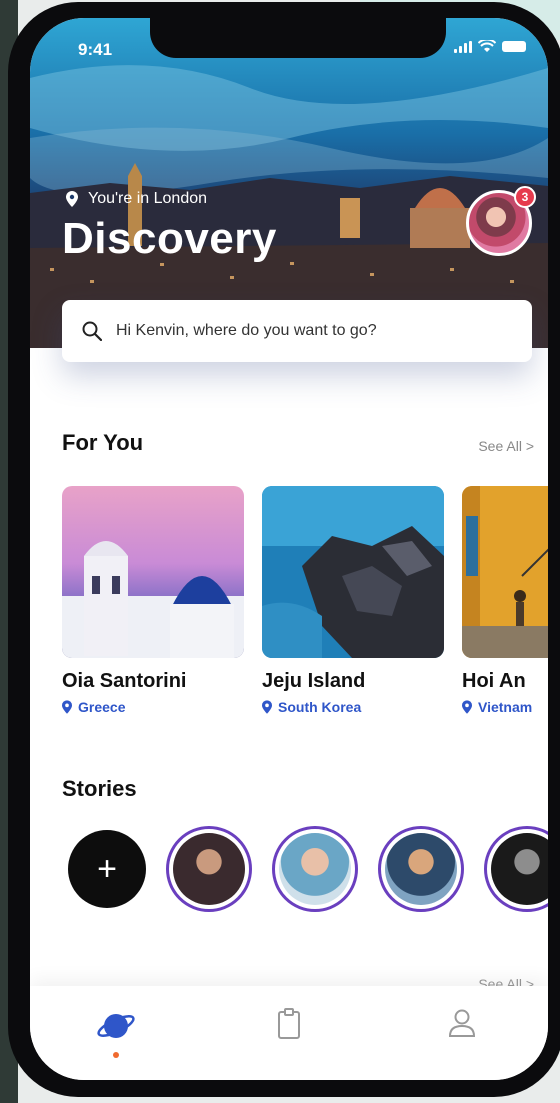  What do you see at coordinates (148, 198) in the screenshot?
I see `location-label: You're in London` at bounding box center [148, 198].